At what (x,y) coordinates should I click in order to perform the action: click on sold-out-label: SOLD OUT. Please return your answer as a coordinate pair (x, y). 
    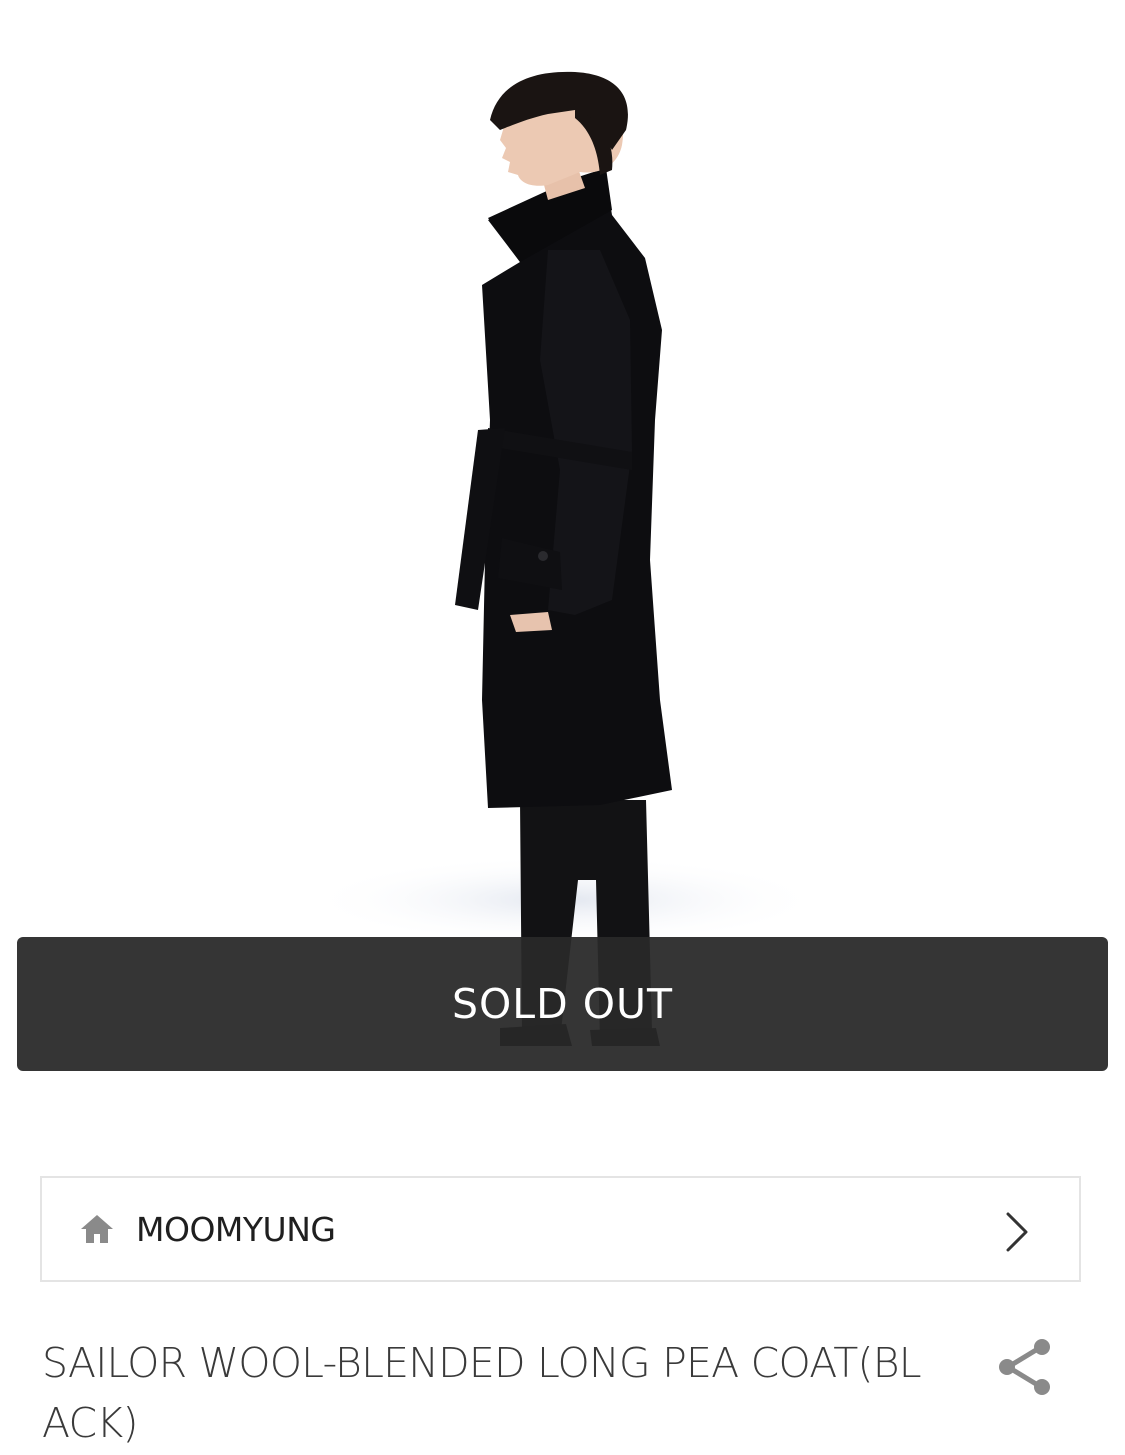
    Looking at the image, I should click on (562, 1004).